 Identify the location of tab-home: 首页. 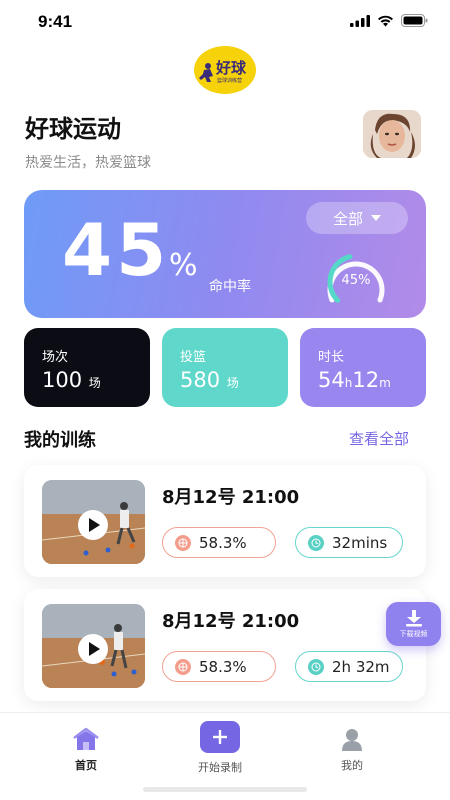
(86, 750).